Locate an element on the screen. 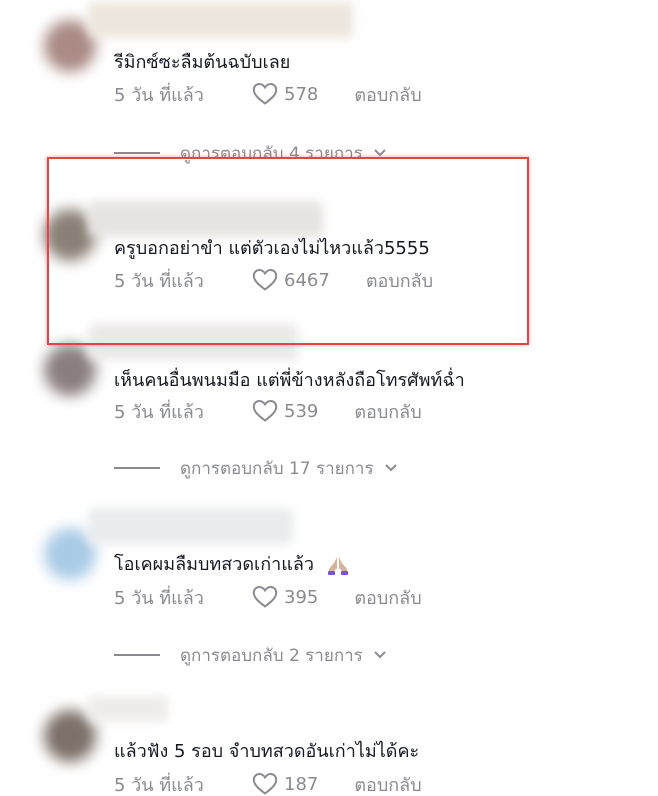  like-button: 6467 is located at coordinates (291, 280).